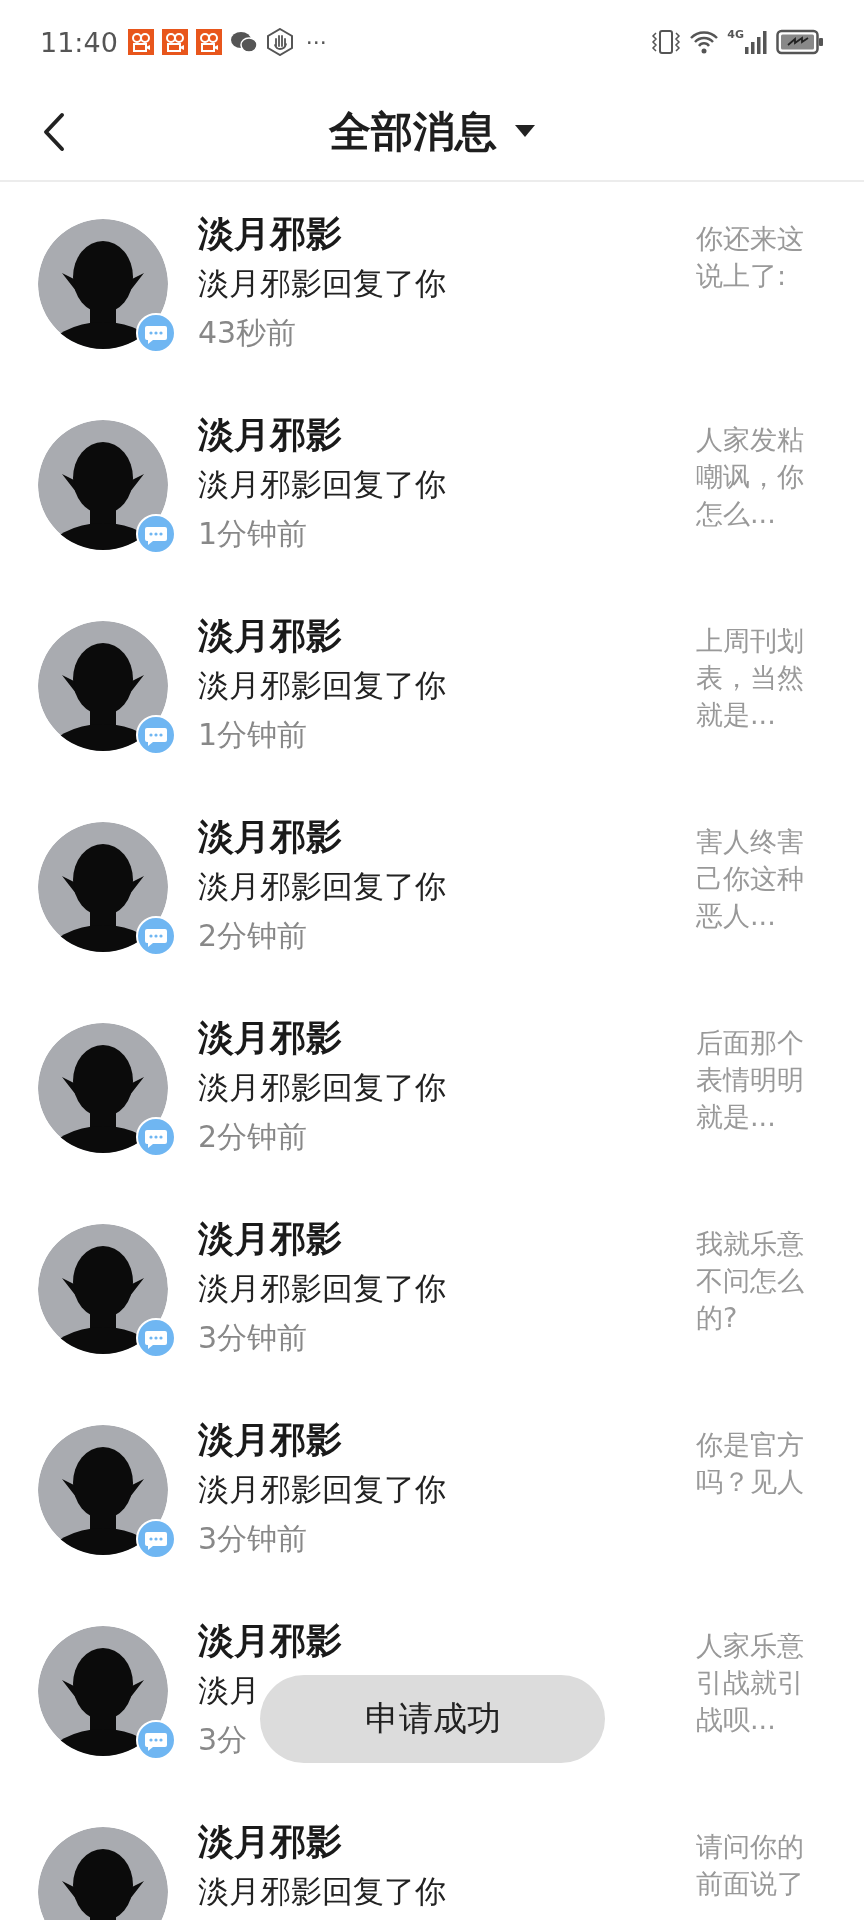 The height and width of the screenshot is (1920, 864). I want to click on vibrate-icon, so click(666, 42).